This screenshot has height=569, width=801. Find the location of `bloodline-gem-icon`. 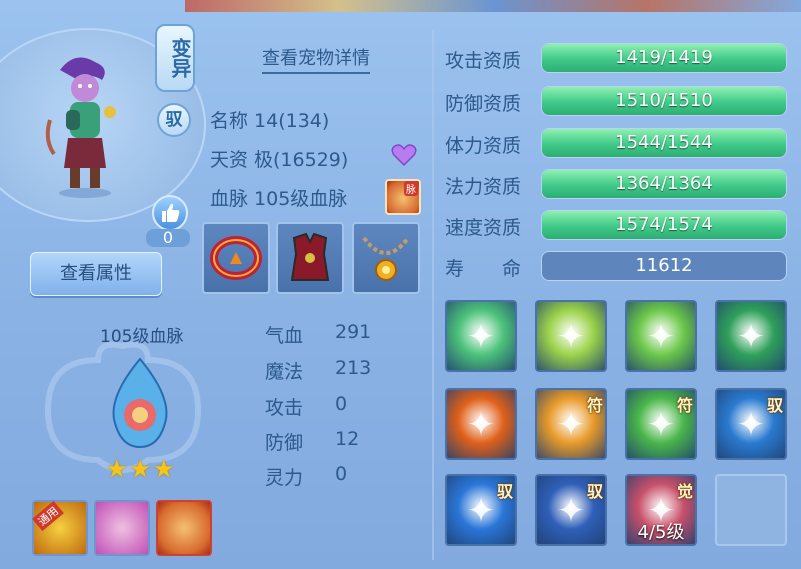

bloodline-gem-icon is located at coordinates (140, 403).